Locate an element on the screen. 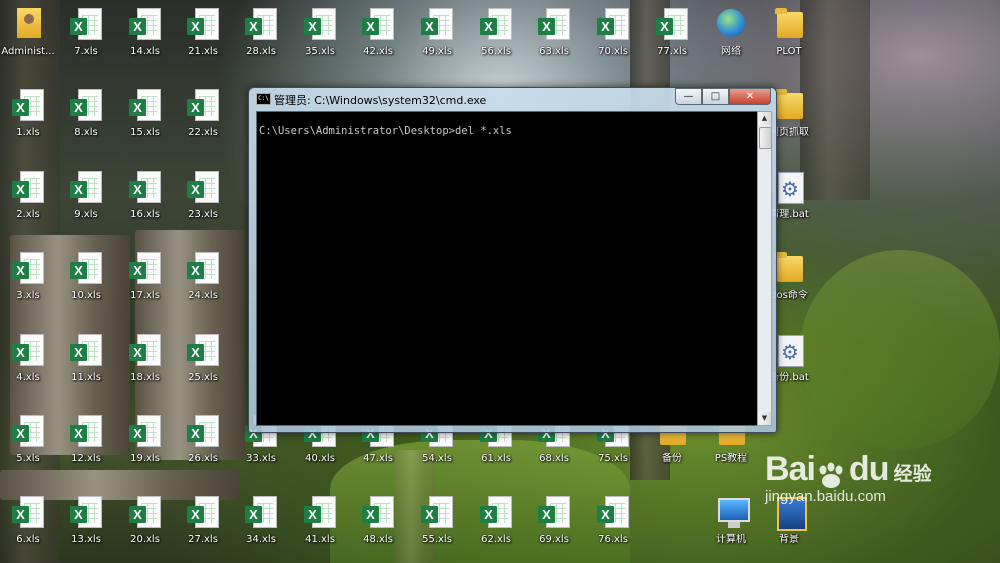 This screenshot has height=563, width=1000. scroll-thumb is located at coordinates (765, 138).